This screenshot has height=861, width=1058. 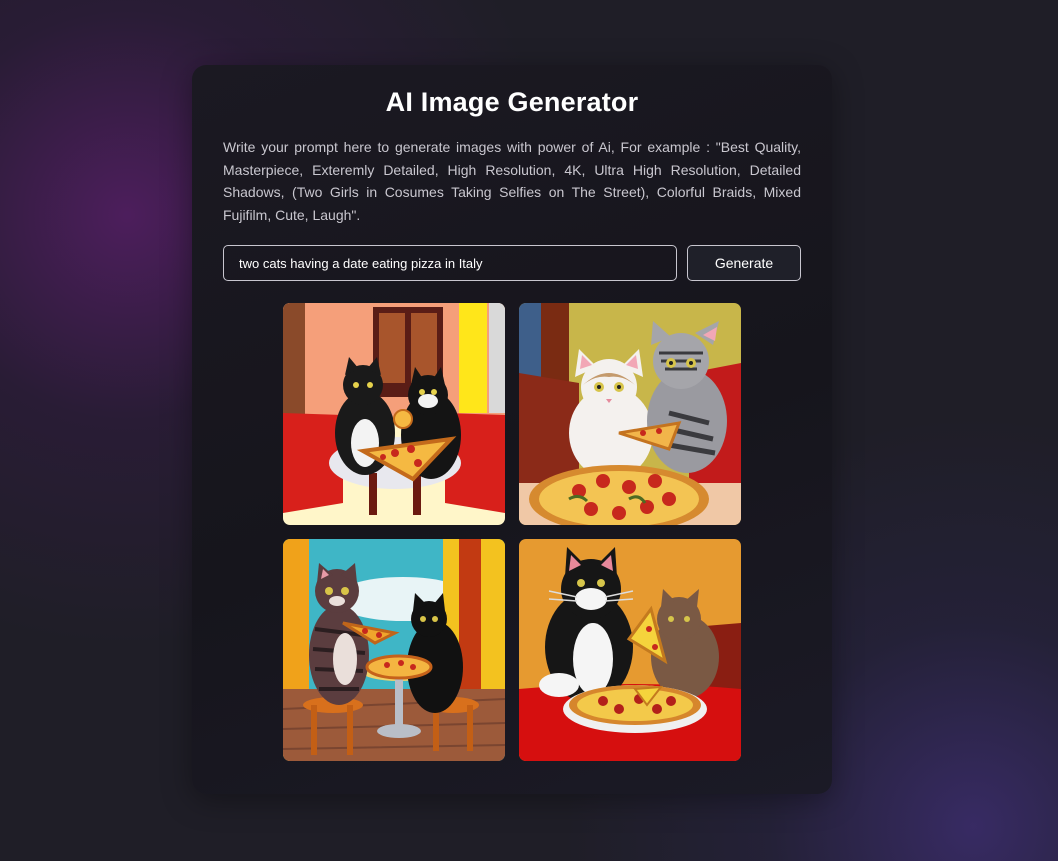 What do you see at coordinates (744, 263) in the screenshot?
I see `generate-button: Generate` at bounding box center [744, 263].